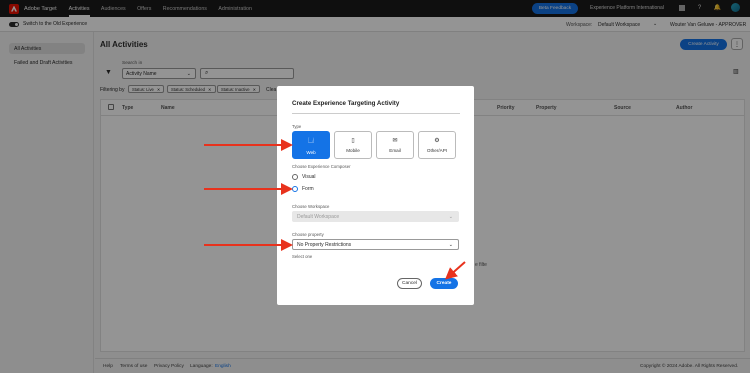 The width and height of the screenshot is (750, 373). What do you see at coordinates (311, 140) in the screenshot?
I see `browser-icon: 🗔` at bounding box center [311, 140].